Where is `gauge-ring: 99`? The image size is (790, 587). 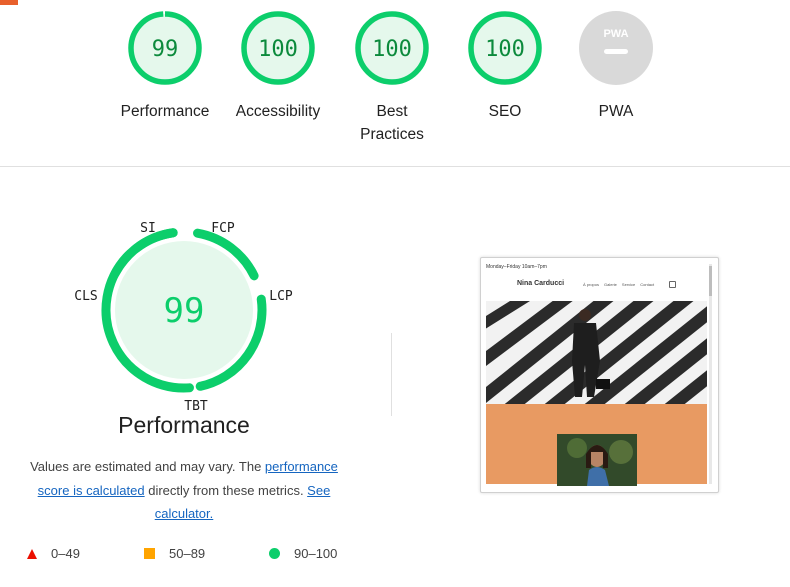
gauge-ring: 99 is located at coordinates (165, 48).